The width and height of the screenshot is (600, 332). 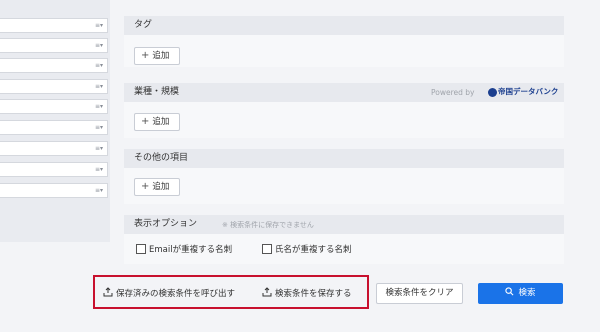 I want to click on checkbox-label: 氏名が重複する名刺, so click(x=313, y=250).